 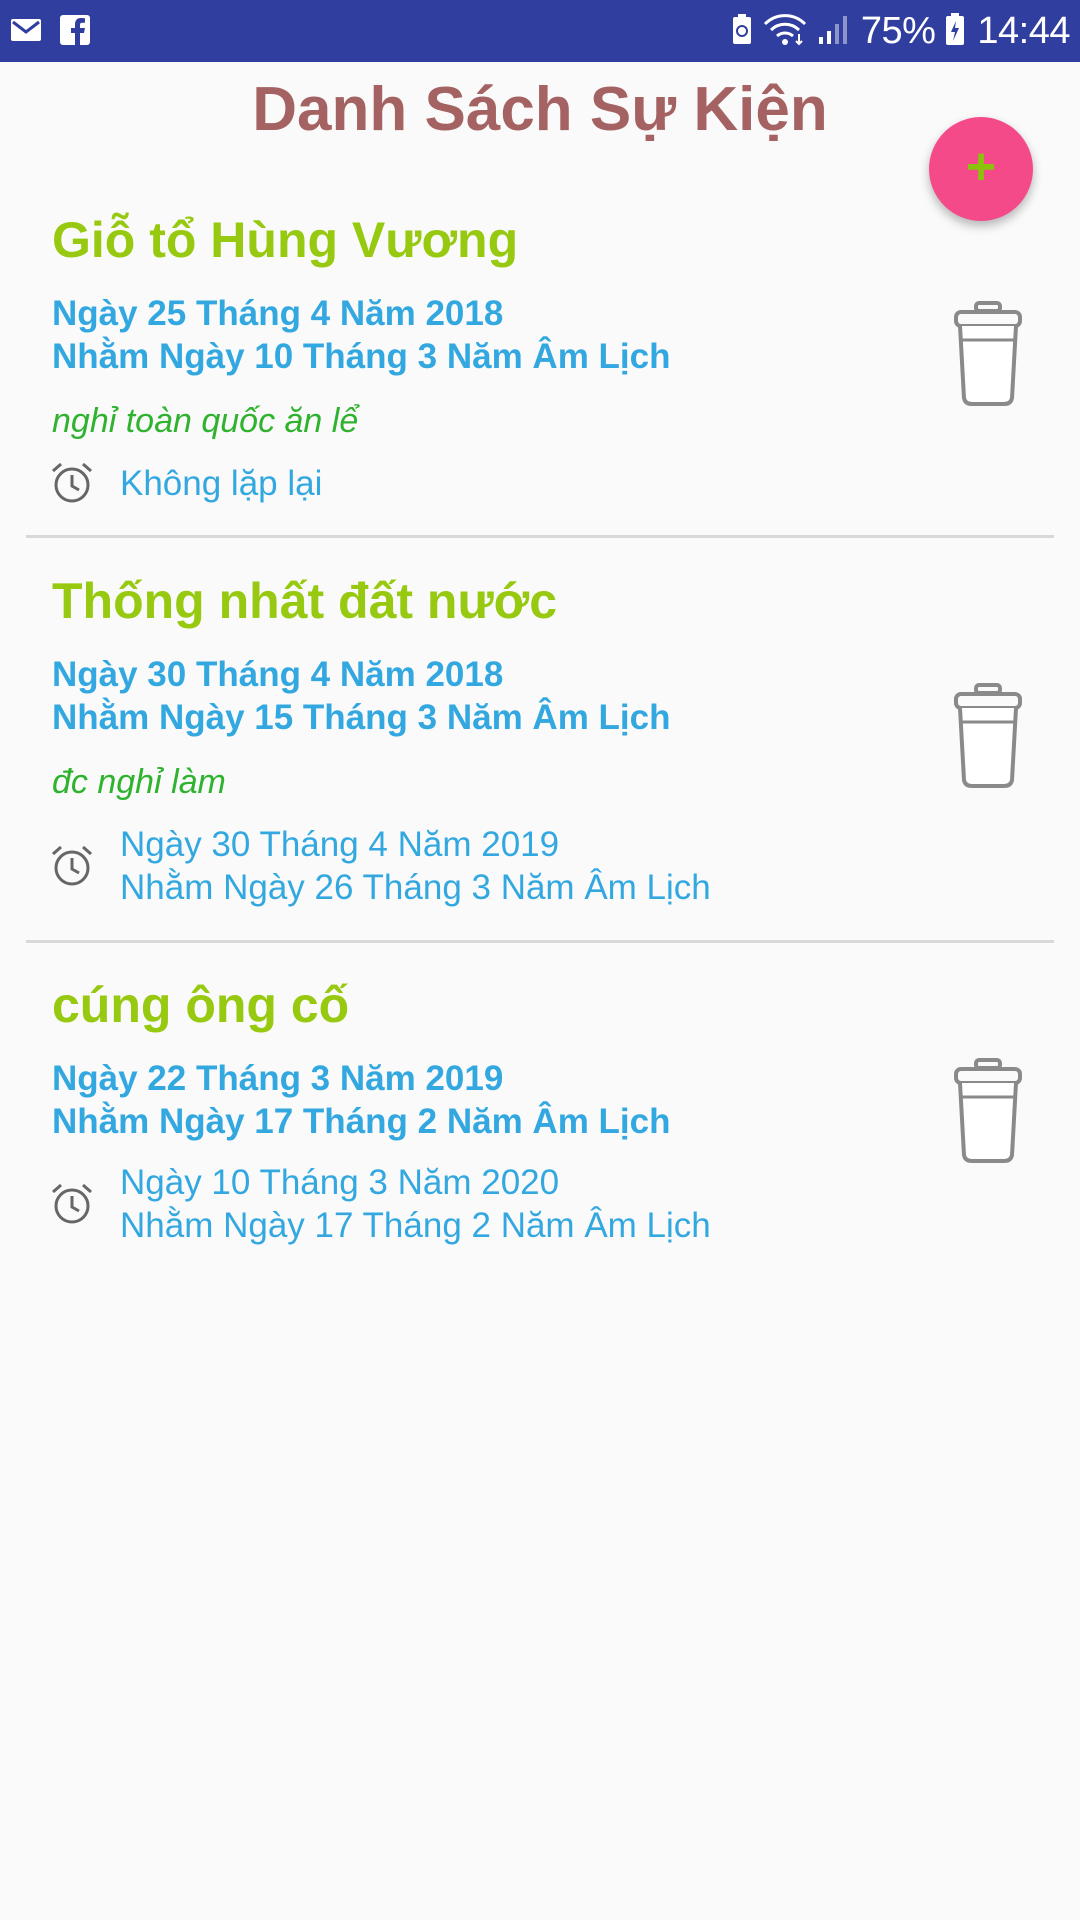 I want to click on event-date: Ngày 30 Tháng 4 Năm 2018, so click(x=278, y=674).